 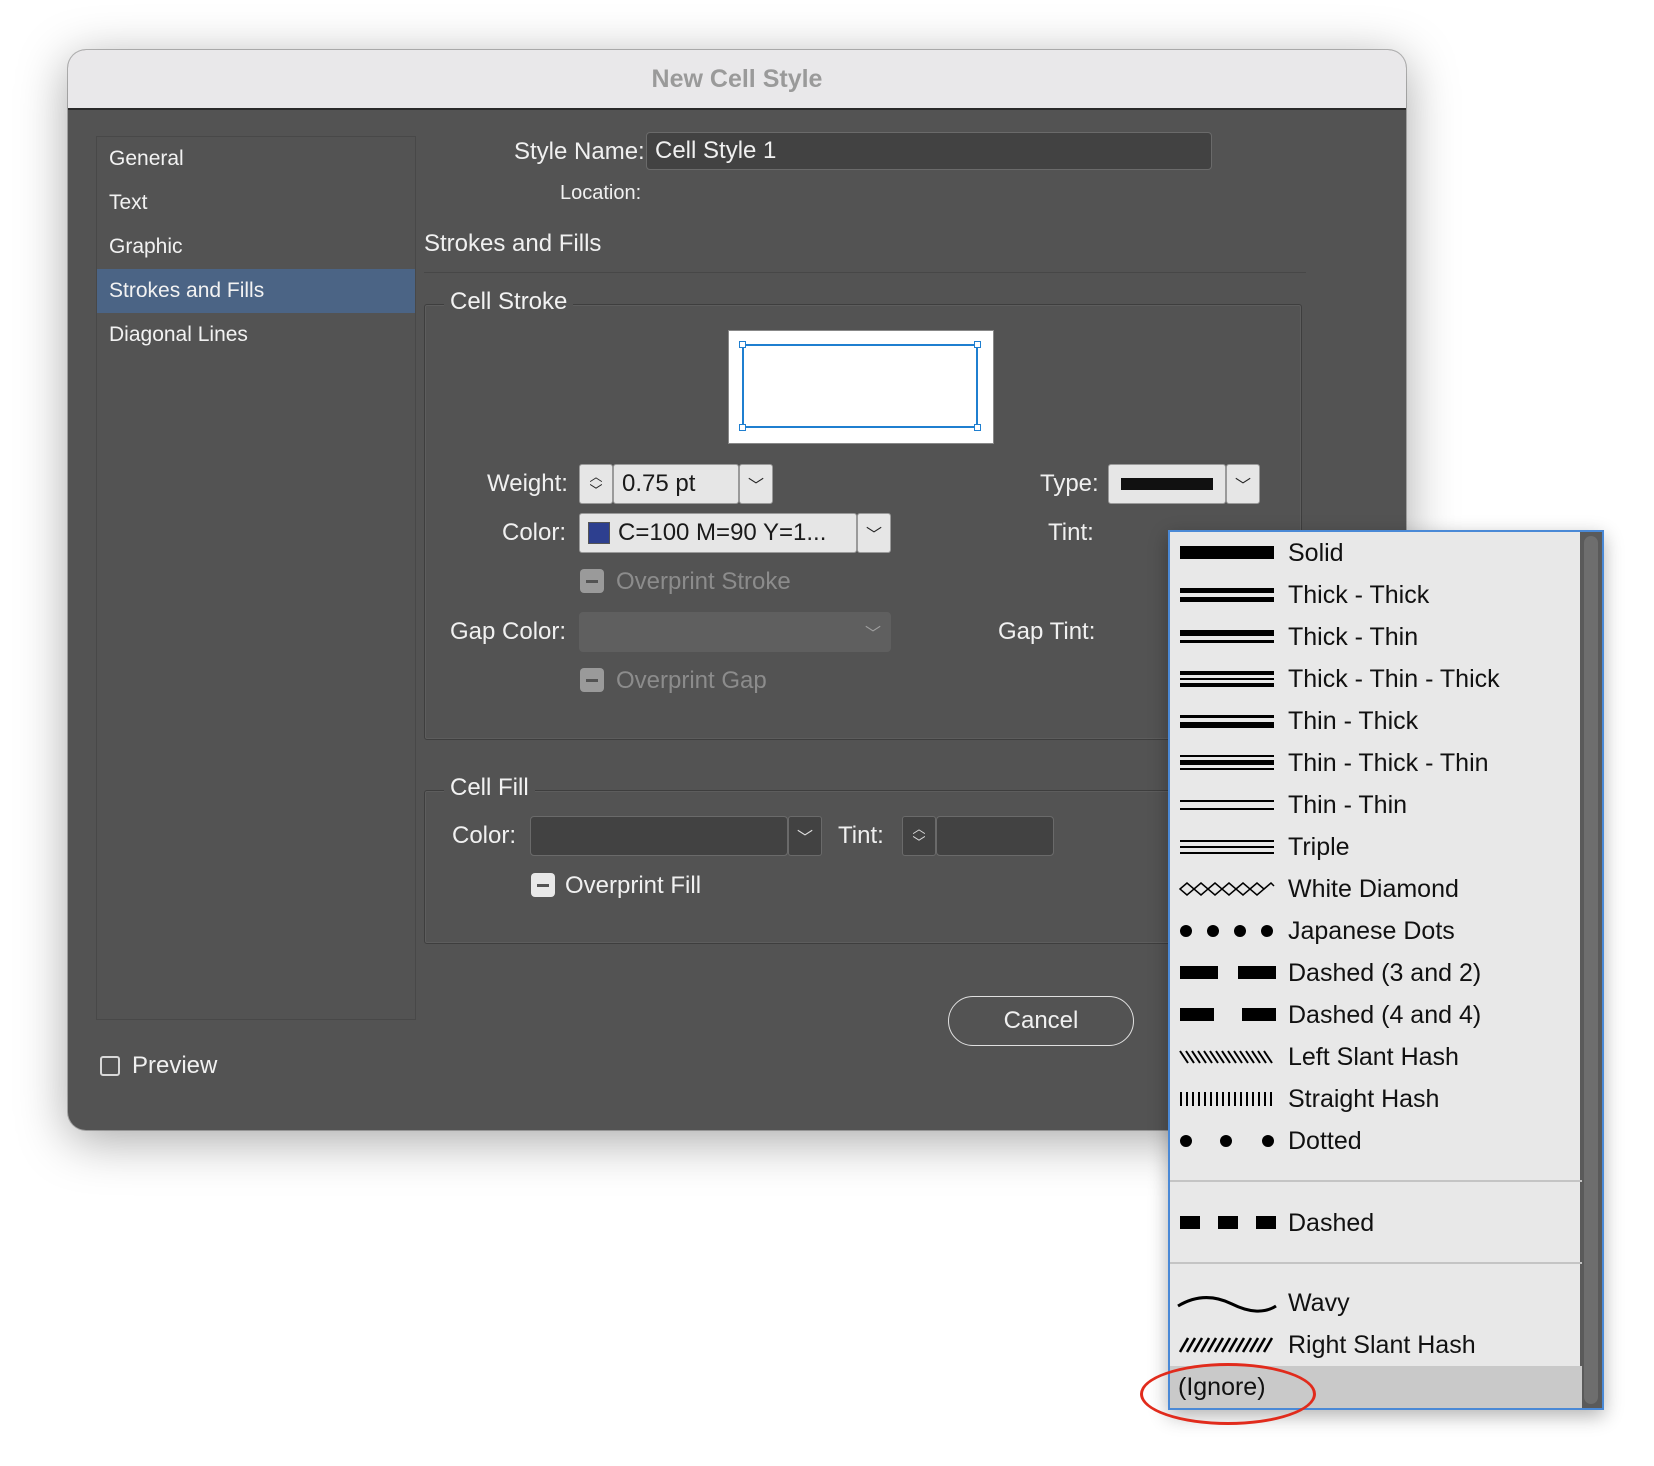 What do you see at coordinates (1227, 847) in the screenshot?
I see `triple-stroke-icon` at bounding box center [1227, 847].